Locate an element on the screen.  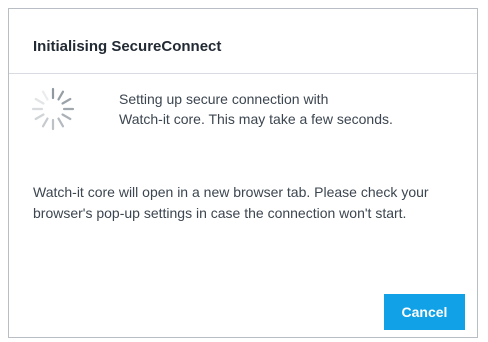
dialog-title: Initialising SecureConnect is located at coordinates (127, 46).